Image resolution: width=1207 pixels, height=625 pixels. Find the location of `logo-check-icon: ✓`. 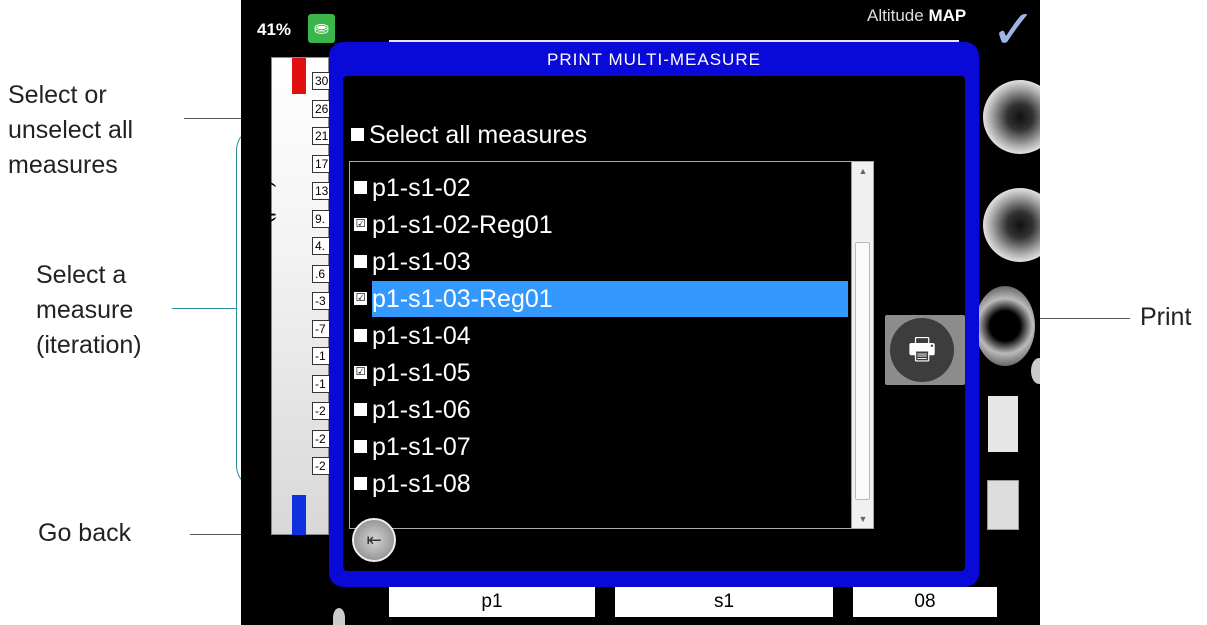

logo-check-icon: ✓ is located at coordinates (1014, 30).